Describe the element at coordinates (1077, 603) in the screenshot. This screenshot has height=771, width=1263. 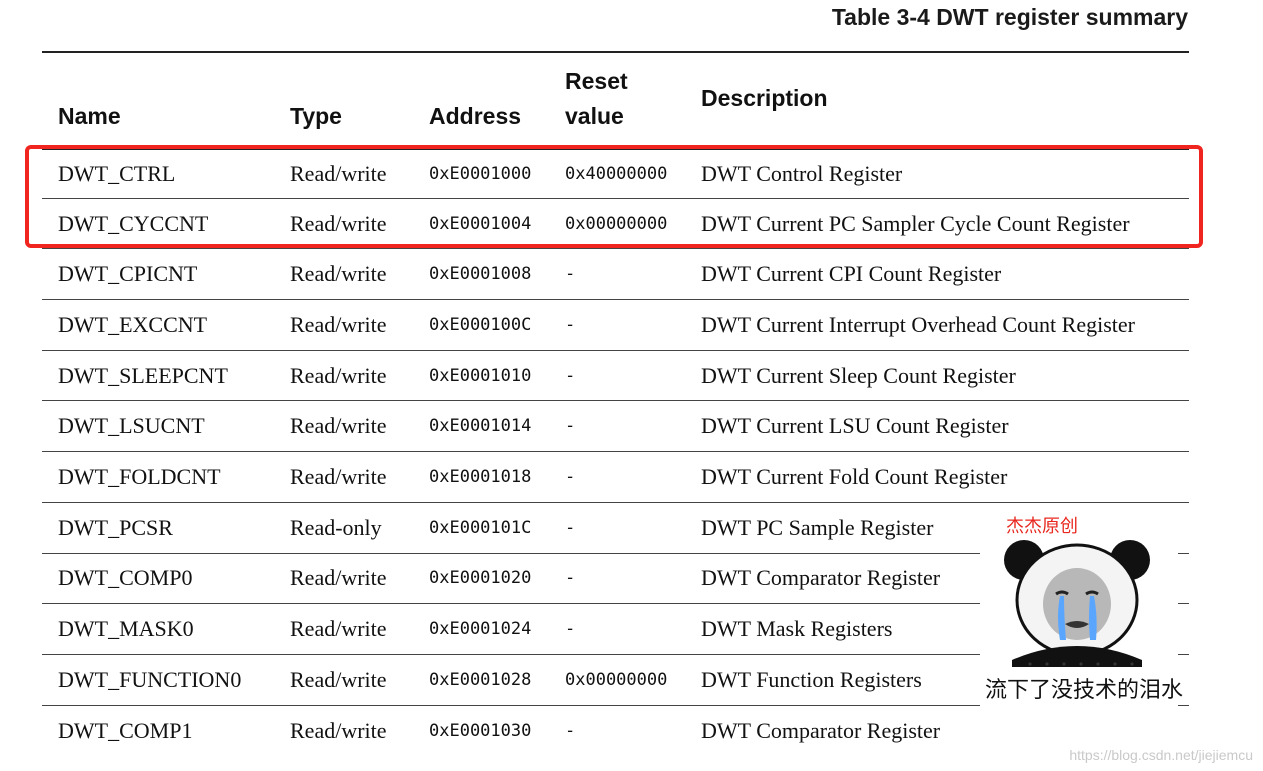
I see `panda-face-icon` at that location.